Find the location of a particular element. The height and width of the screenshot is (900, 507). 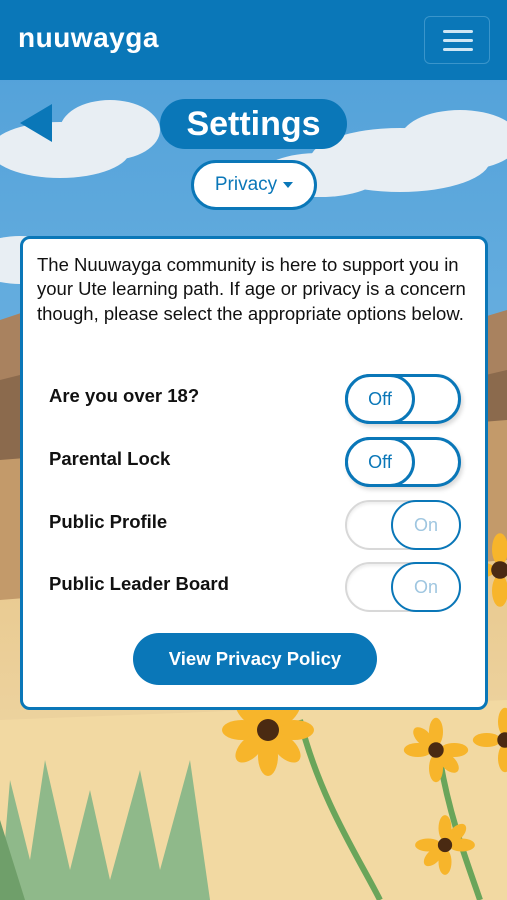

caret-down-icon is located at coordinates (288, 184).